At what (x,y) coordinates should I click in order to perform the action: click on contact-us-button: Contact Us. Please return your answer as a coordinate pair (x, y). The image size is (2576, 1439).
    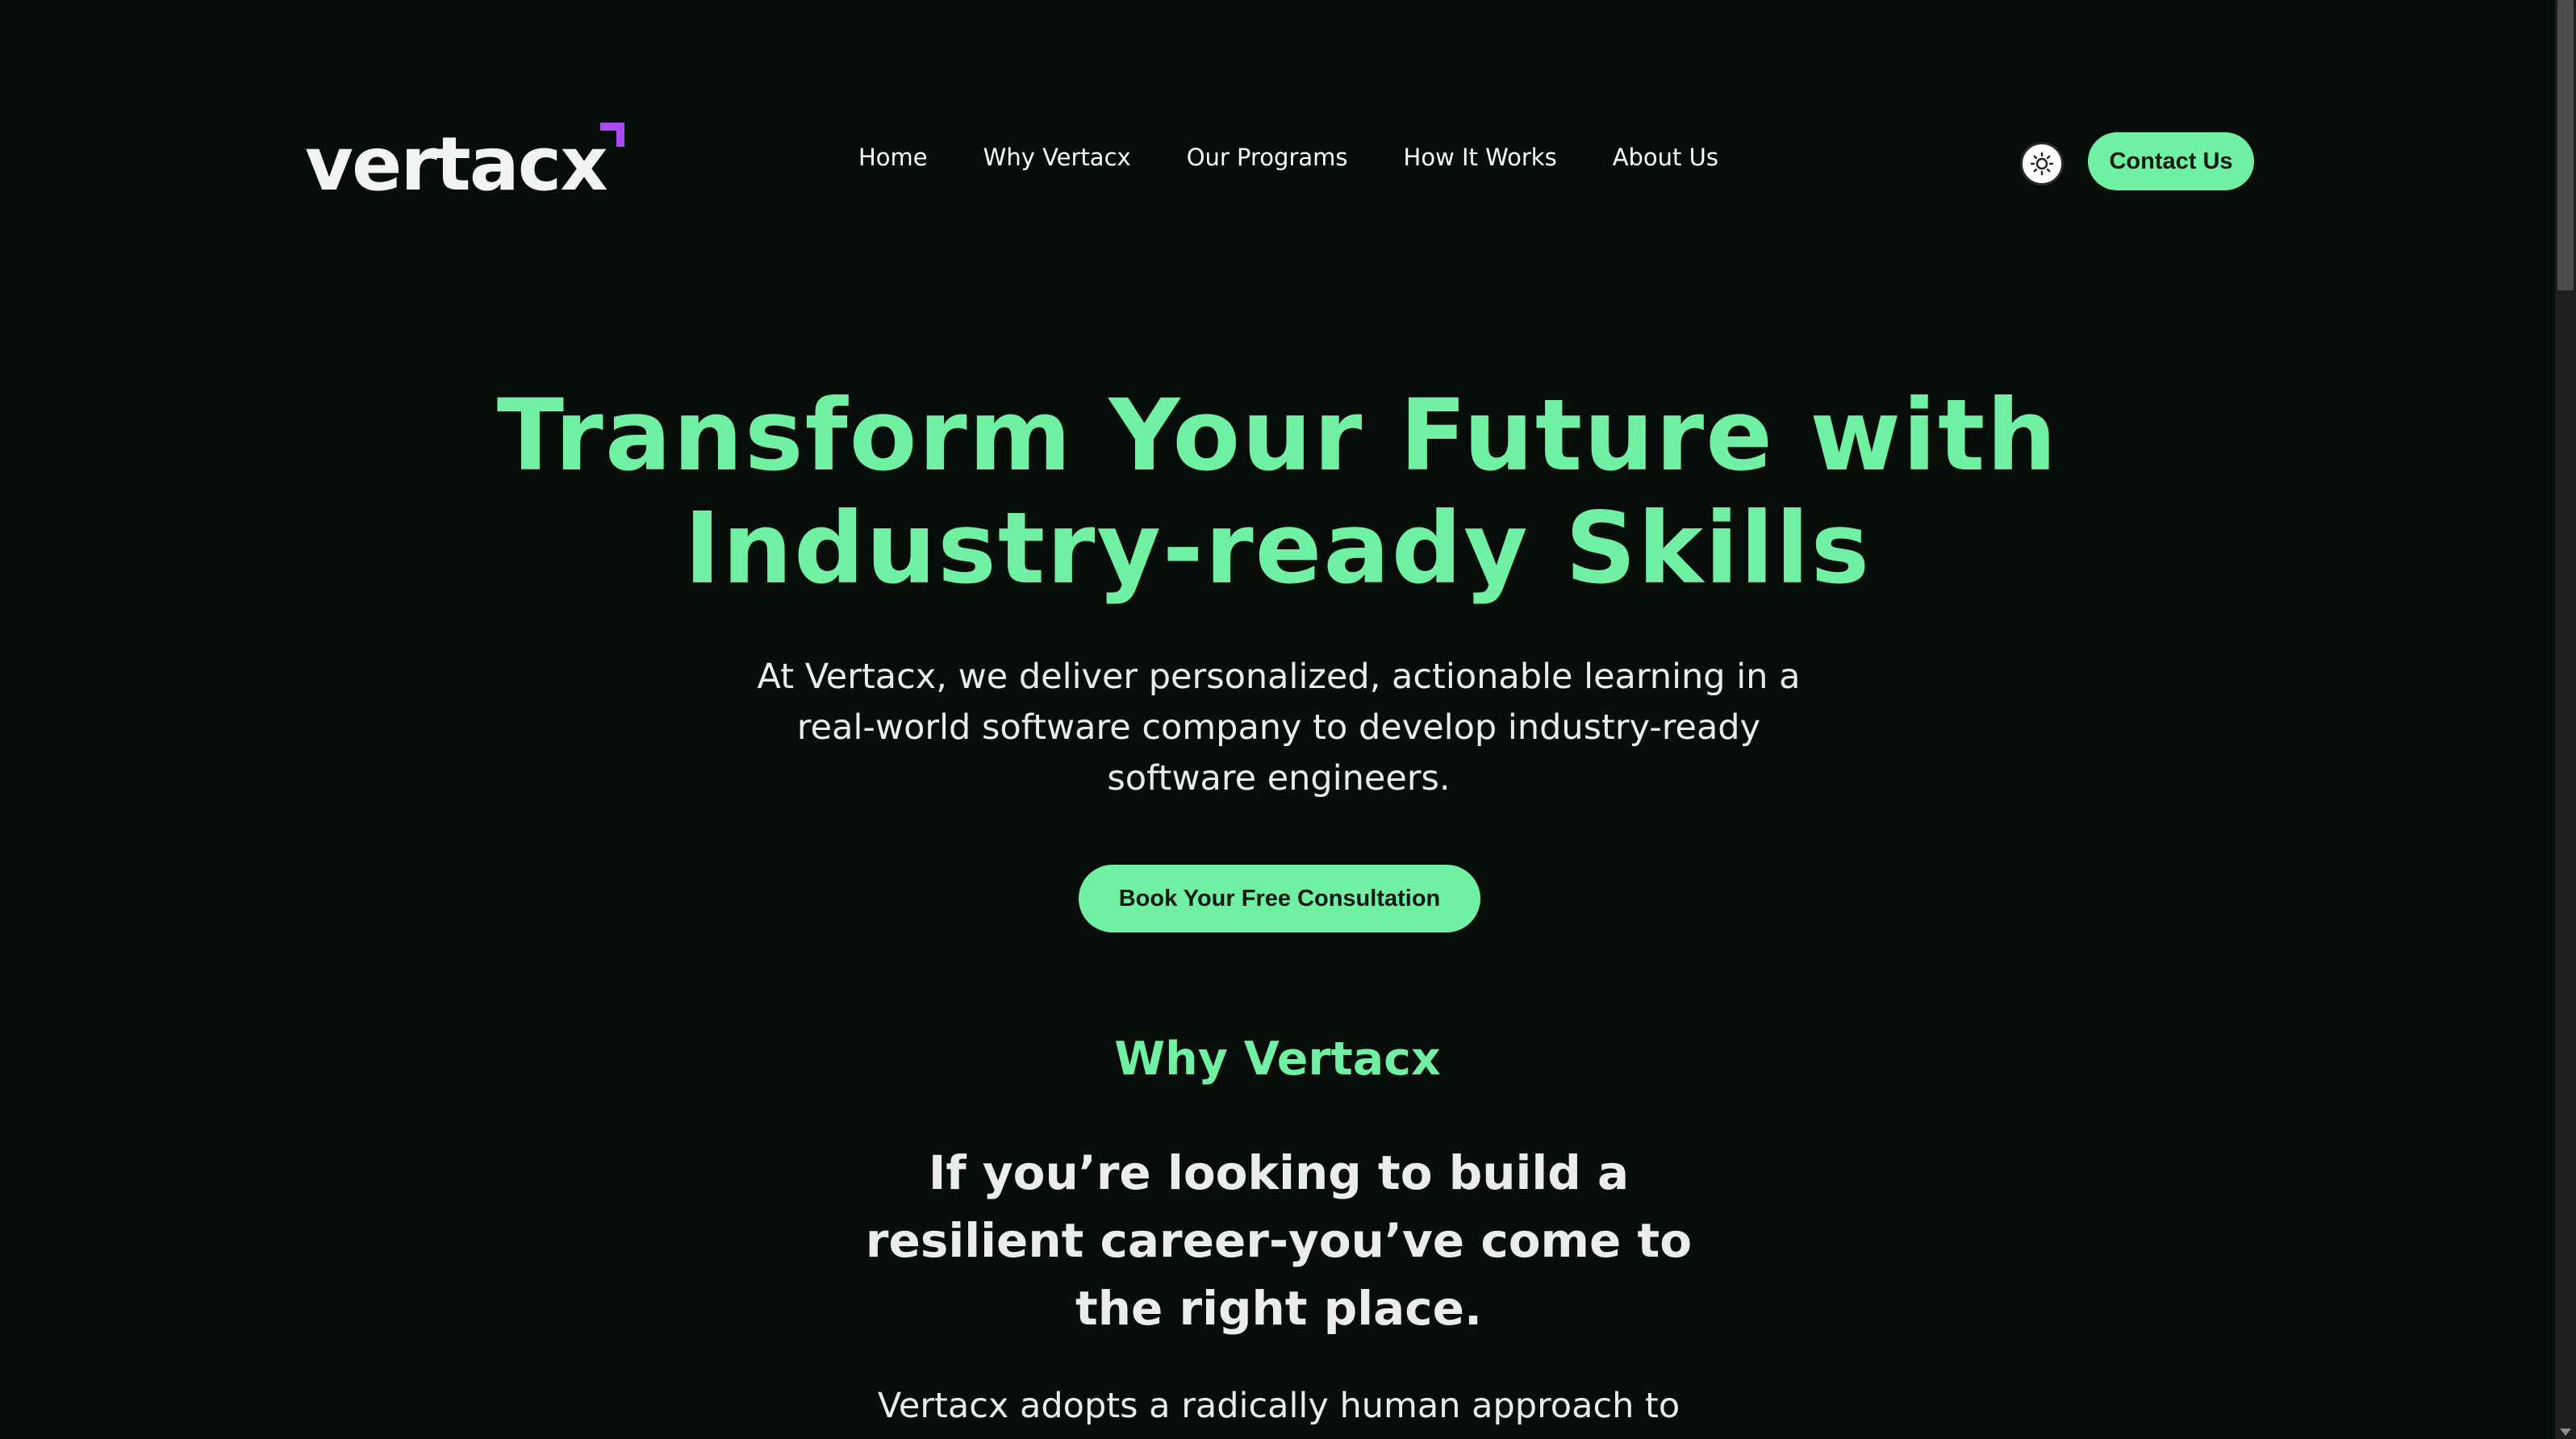
    Looking at the image, I should click on (2171, 161).